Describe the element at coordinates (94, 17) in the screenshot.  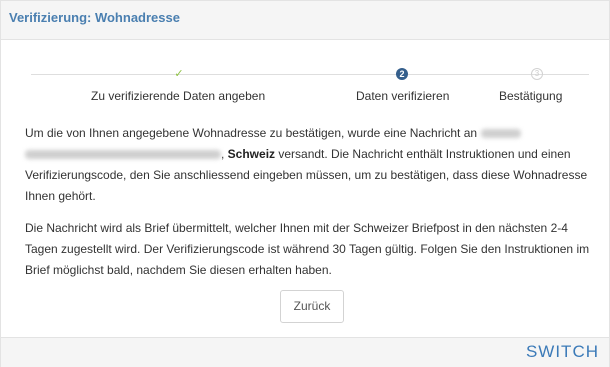
I see `page-title: Verifizierung: Wohnadresse` at that location.